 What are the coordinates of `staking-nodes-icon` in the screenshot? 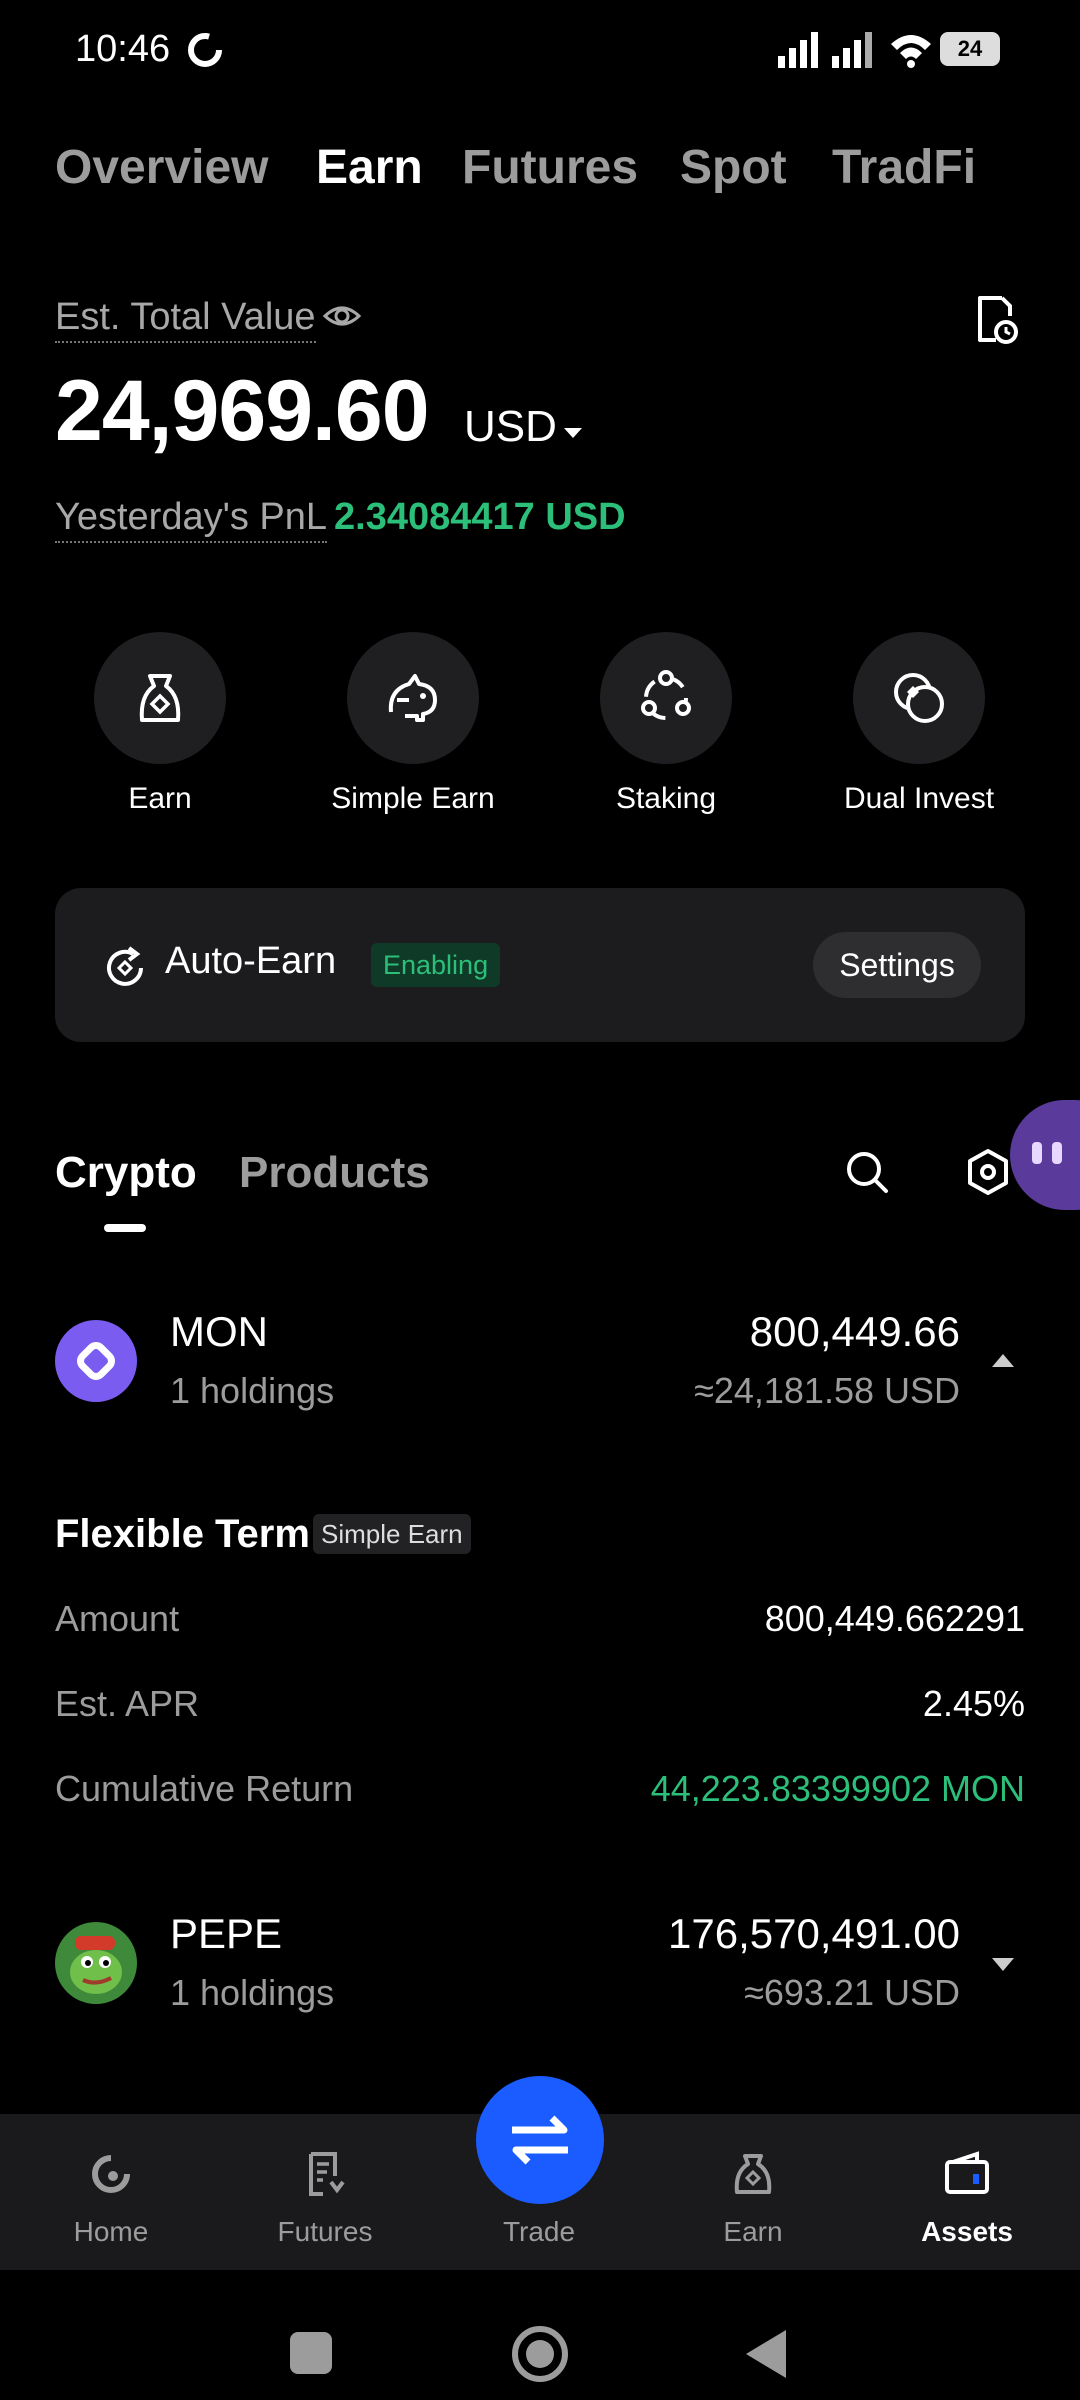 It's located at (666, 695).